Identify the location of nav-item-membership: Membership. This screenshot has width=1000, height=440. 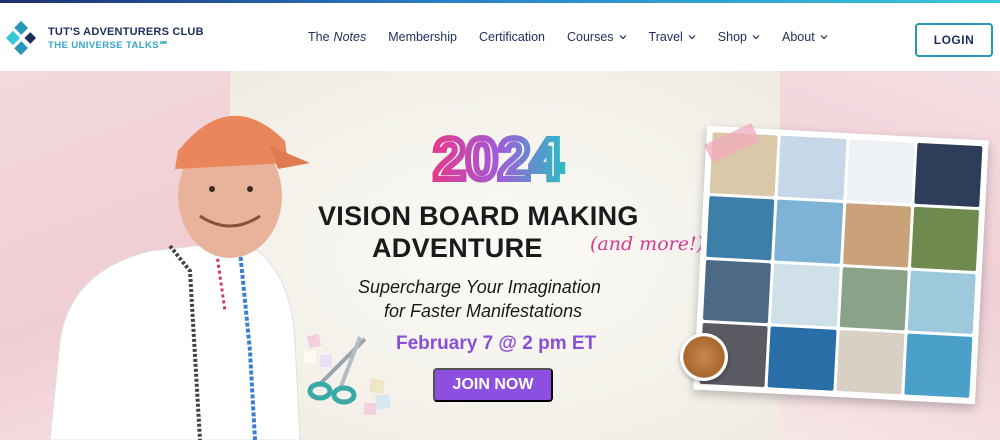
(422, 37).